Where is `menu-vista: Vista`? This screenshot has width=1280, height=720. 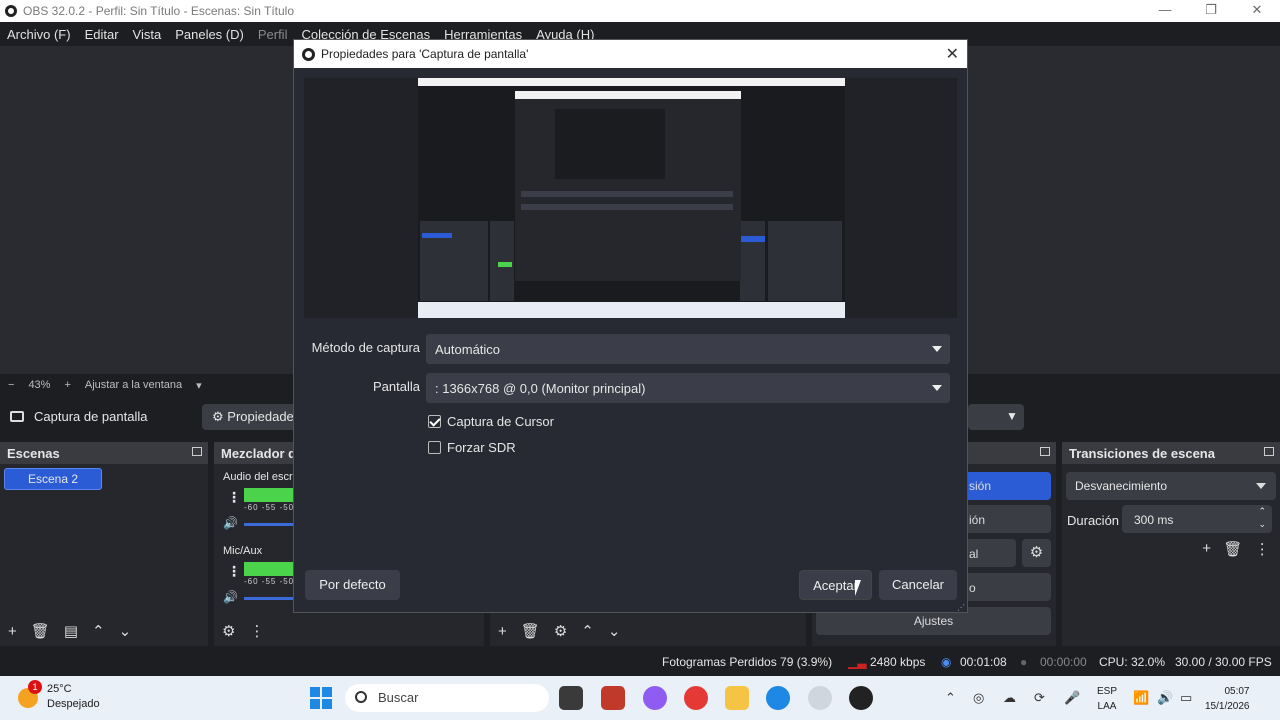
menu-vista: Vista is located at coordinates (147, 34).